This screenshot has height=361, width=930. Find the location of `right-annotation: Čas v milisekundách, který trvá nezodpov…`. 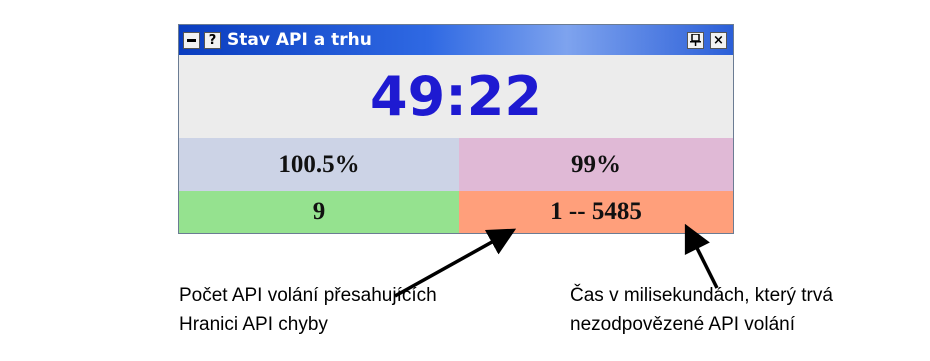

right-annotation: Čas v milisekundách, který trvá nezodpov… is located at coordinates (701, 310).